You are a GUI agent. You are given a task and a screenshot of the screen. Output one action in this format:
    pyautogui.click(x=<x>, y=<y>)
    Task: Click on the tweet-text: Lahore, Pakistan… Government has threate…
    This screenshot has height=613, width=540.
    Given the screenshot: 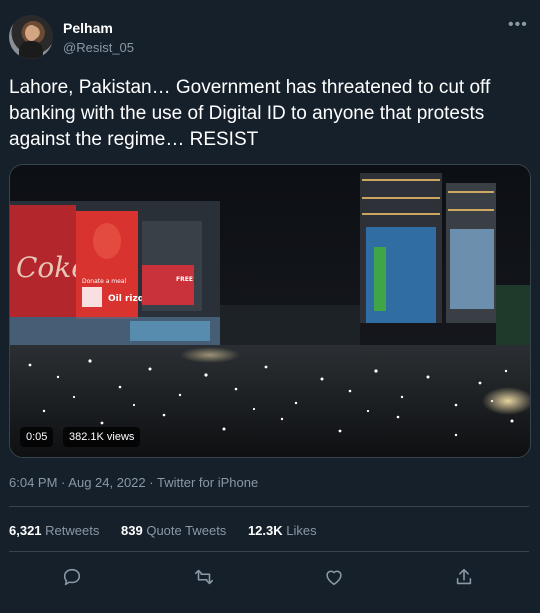 What is the action you would take?
    pyautogui.click(x=250, y=113)
    